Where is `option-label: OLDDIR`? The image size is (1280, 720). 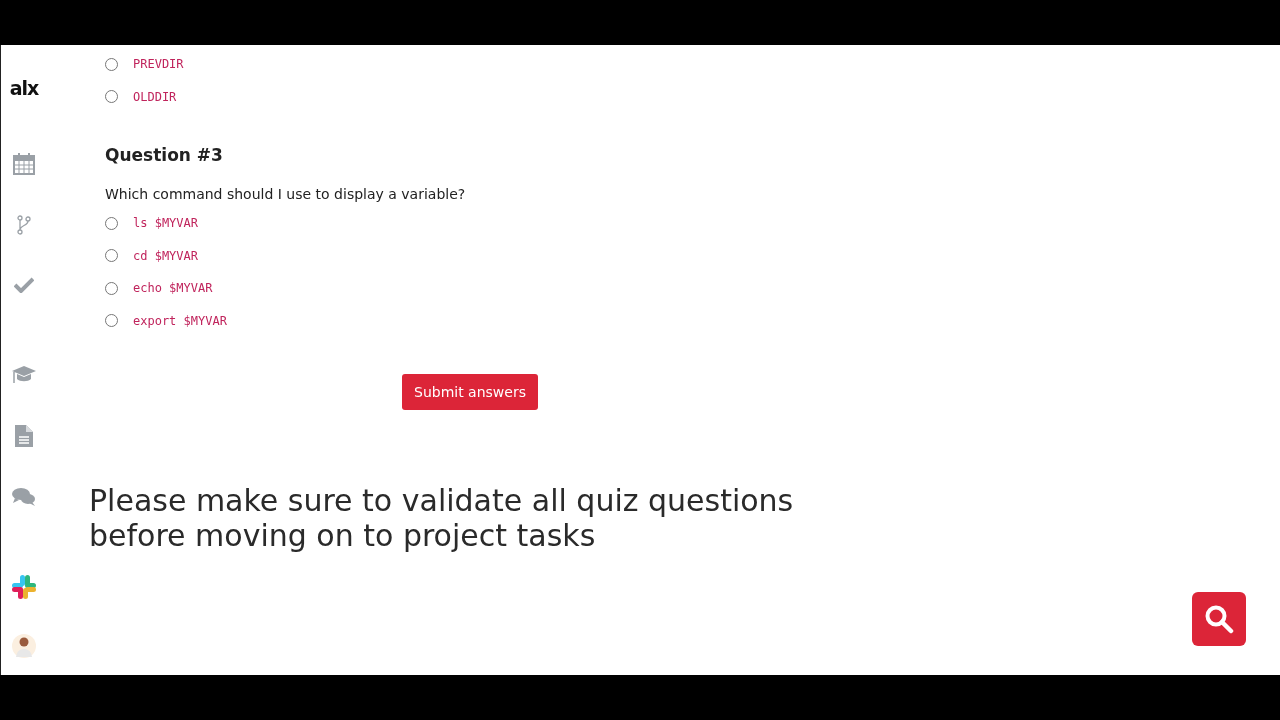
option-label: OLDDIR is located at coordinates (155, 96).